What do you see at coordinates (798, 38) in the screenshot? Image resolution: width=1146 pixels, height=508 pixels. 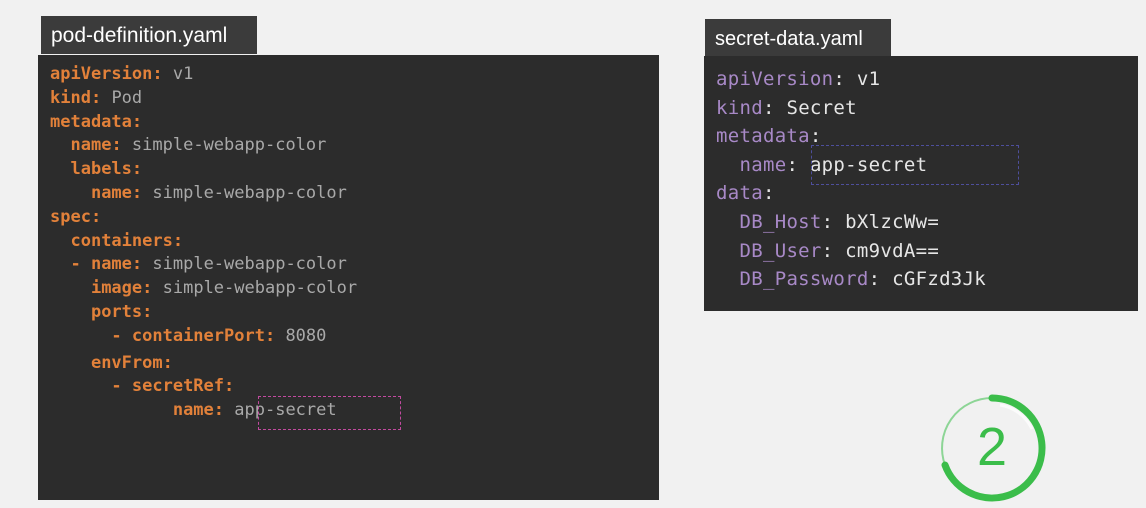 I see `tab-secret-data: secret-data.yaml` at bounding box center [798, 38].